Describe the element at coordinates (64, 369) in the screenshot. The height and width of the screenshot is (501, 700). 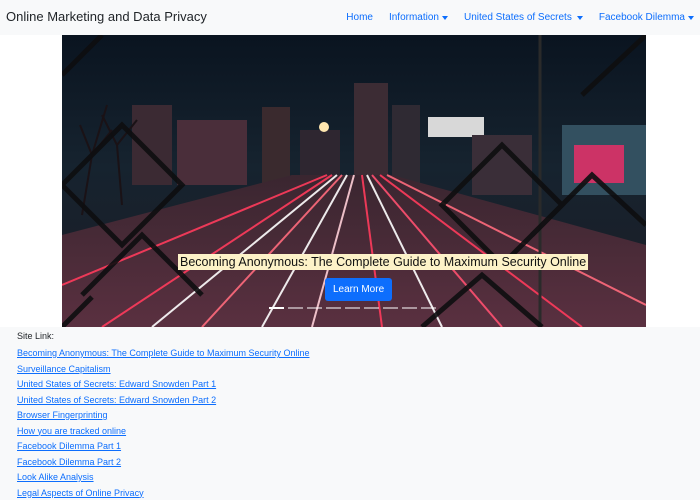
I see `site-link: Surveillance Capitalism` at that location.